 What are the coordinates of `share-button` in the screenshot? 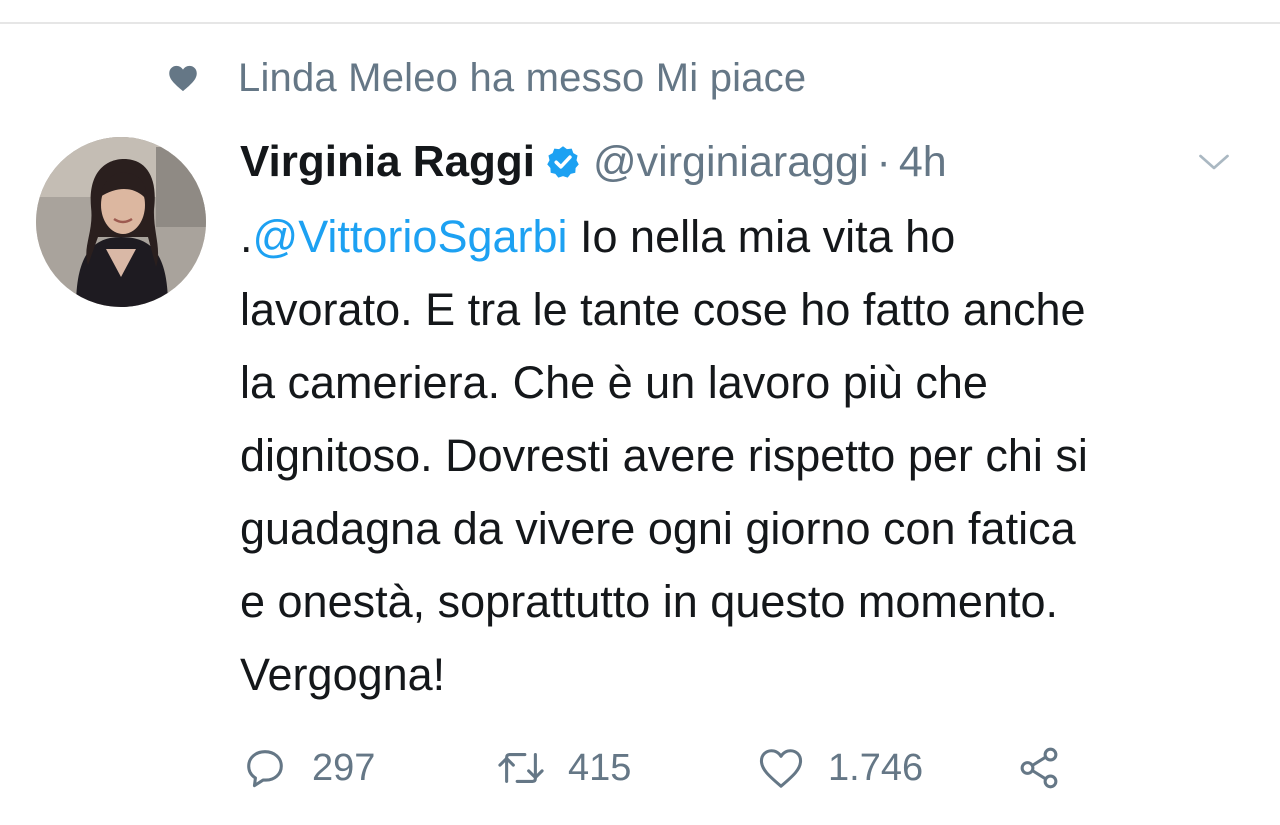 It's located at (1039, 768).